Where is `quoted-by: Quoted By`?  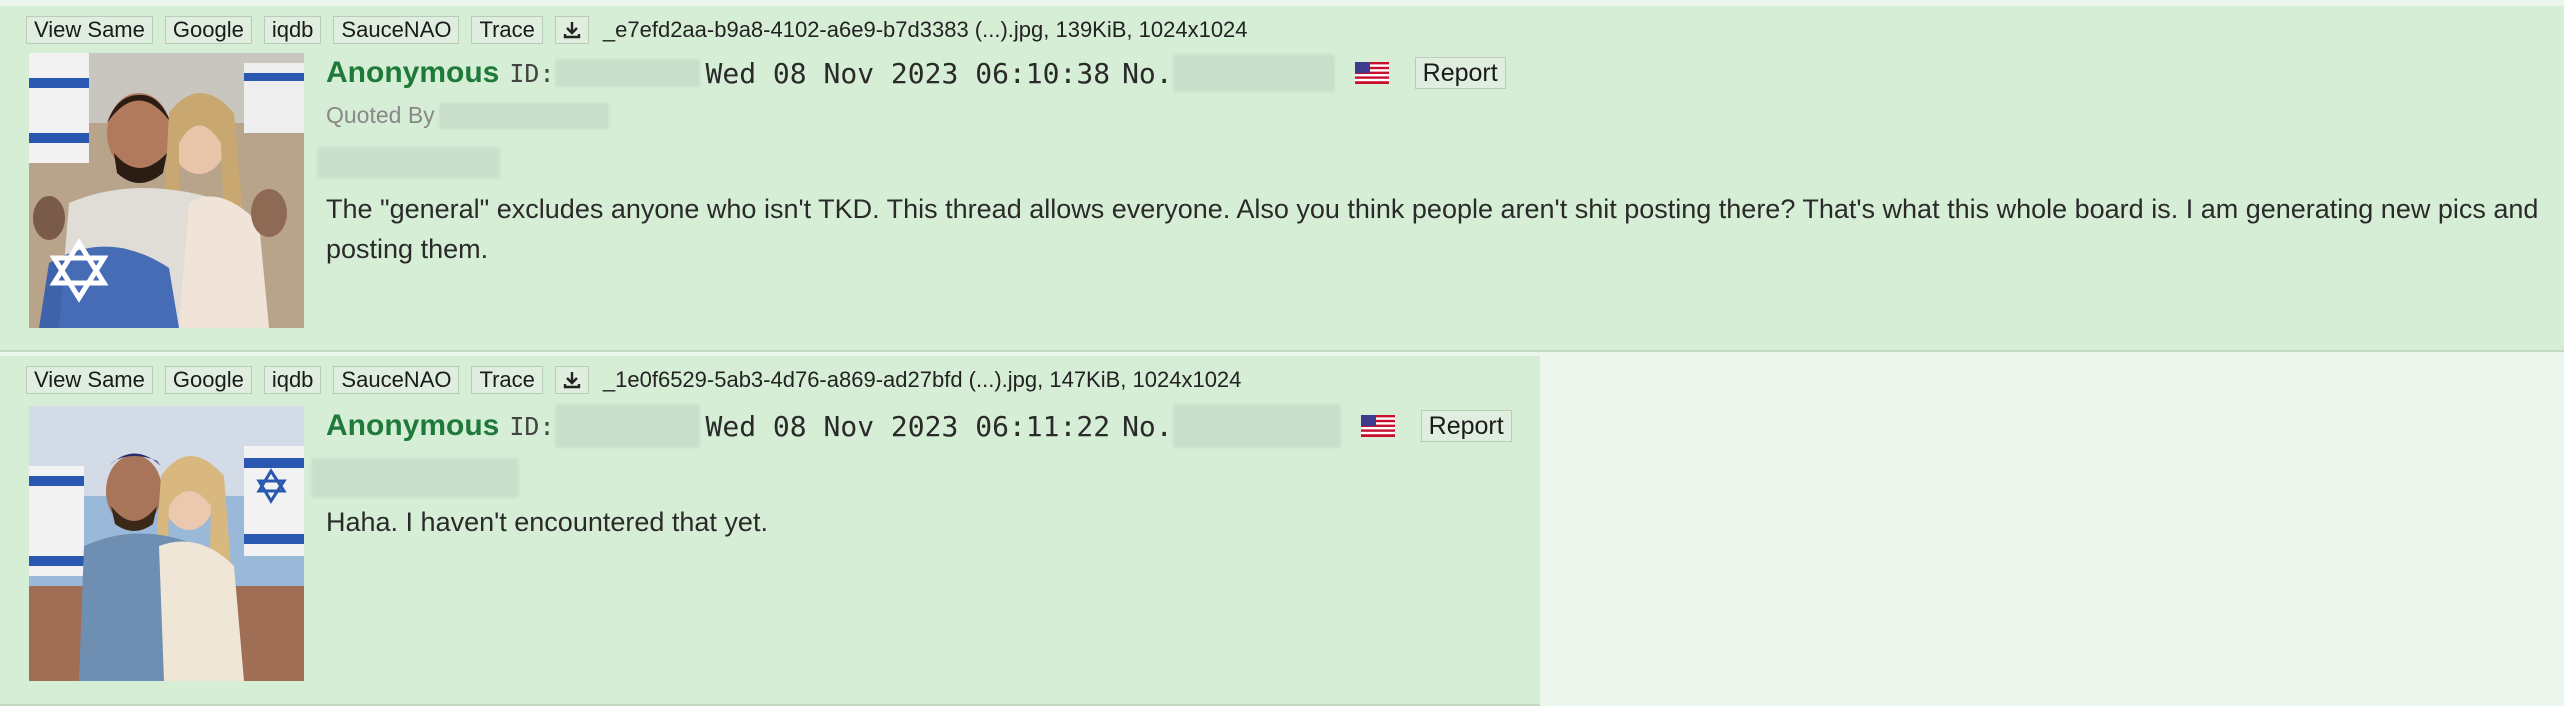
quoted-by: Quoted By is located at coordinates (467, 115).